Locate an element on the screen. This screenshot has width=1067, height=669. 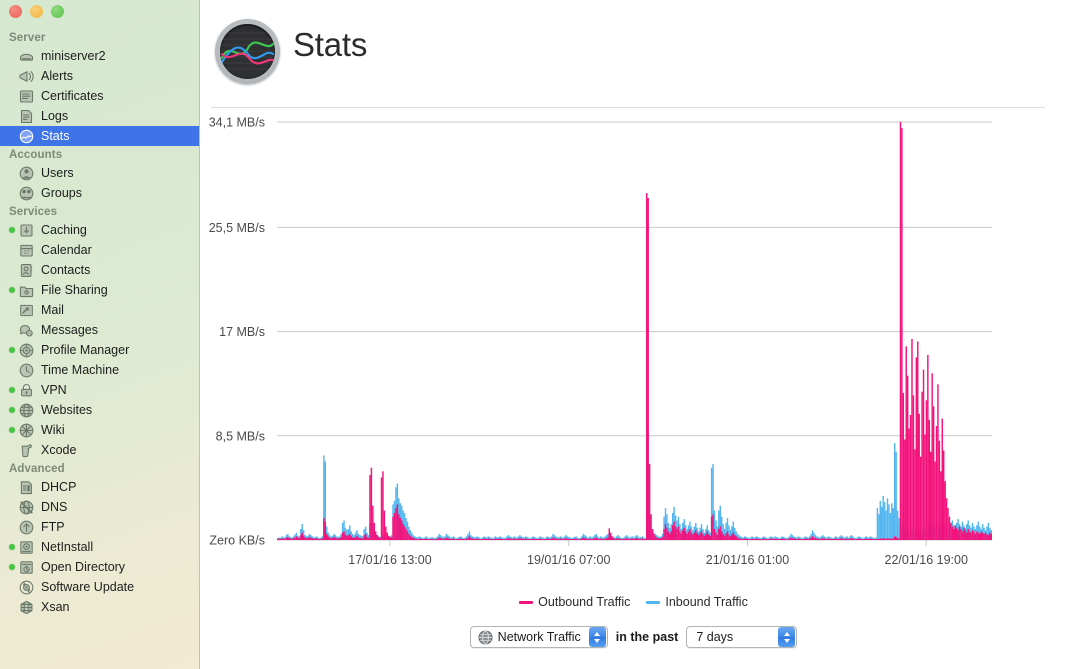
sidebar-item-ftp: FTP is located at coordinates (99, 527).